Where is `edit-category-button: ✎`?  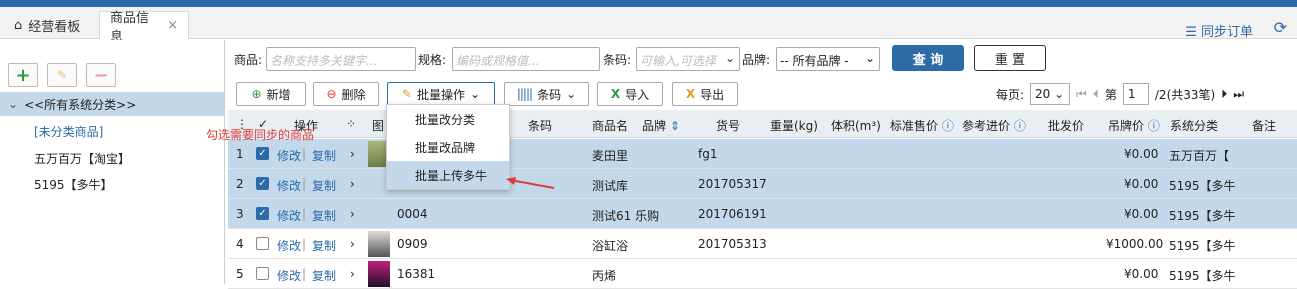 edit-category-button: ✎ is located at coordinates (62, 75).